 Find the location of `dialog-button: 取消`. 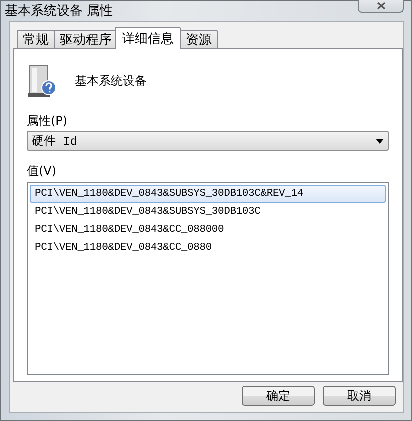

dialog-button: 取消 is located at coordinates (359, 396).